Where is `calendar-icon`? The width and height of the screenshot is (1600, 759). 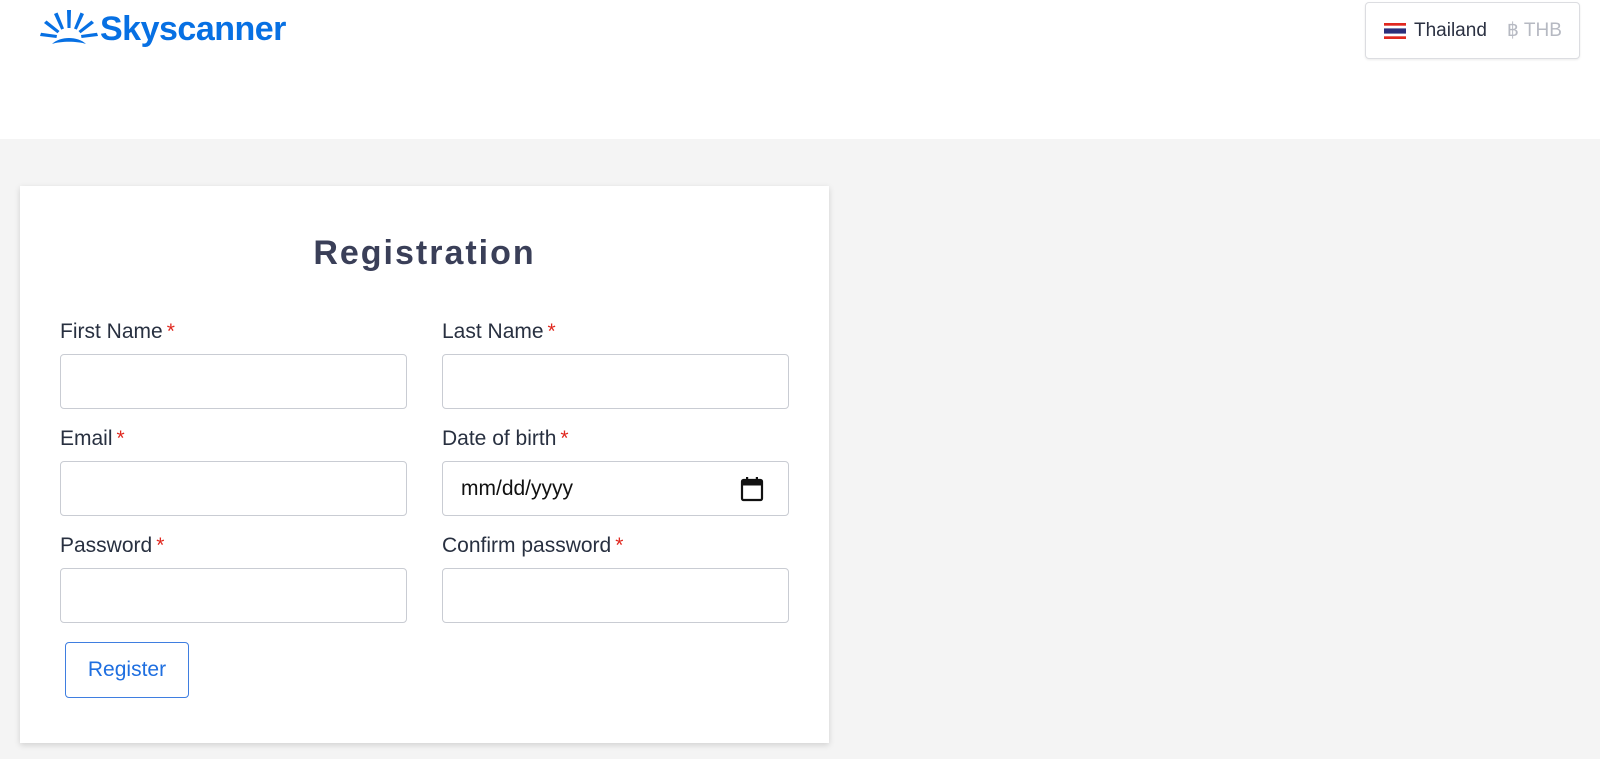 calendar-icon is located at coordinates (752, 489).